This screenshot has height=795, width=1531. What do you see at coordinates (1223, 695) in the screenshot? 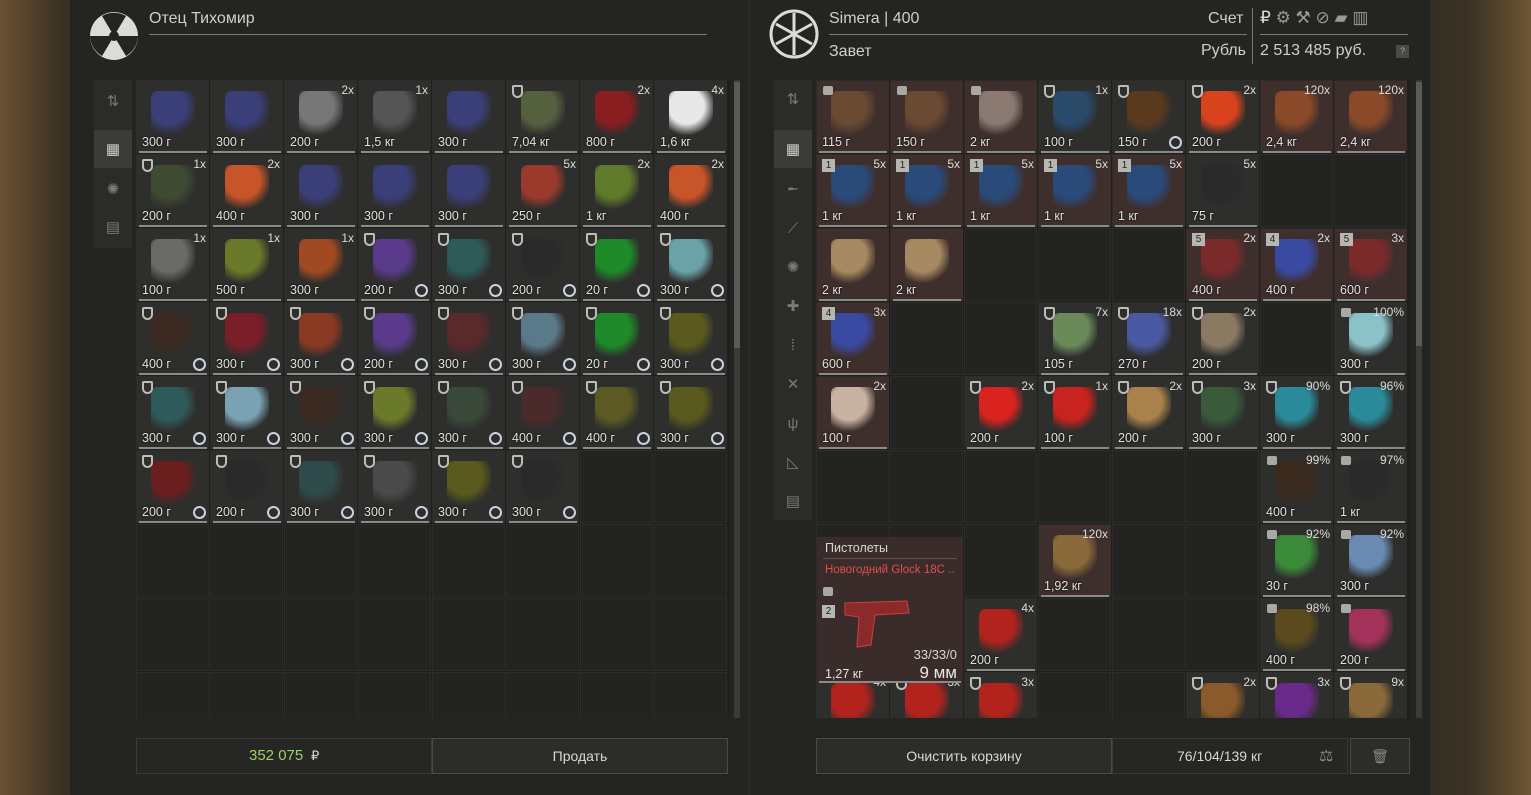
I see `inventory-item: 2x` at bounding box center [1223, 695].